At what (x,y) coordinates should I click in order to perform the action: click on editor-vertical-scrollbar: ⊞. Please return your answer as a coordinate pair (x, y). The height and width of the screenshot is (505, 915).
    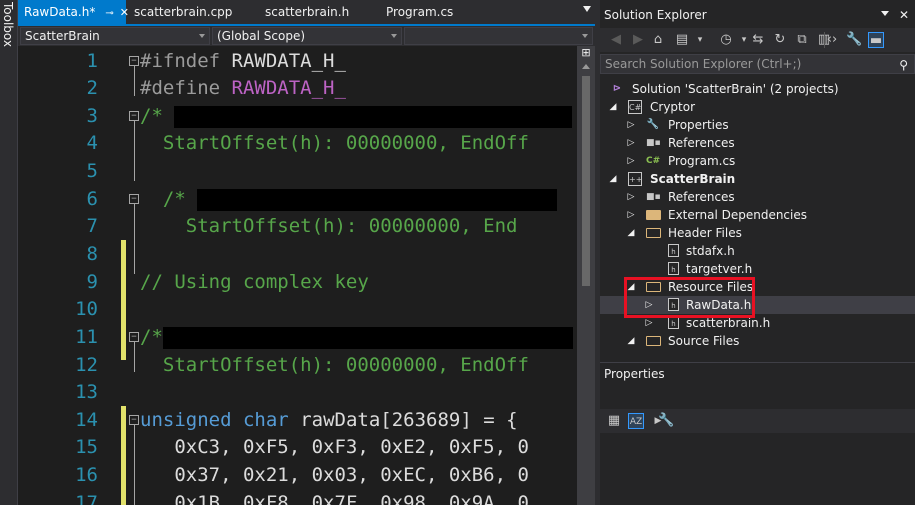
    Looking at the image, I should click on (586, 275).